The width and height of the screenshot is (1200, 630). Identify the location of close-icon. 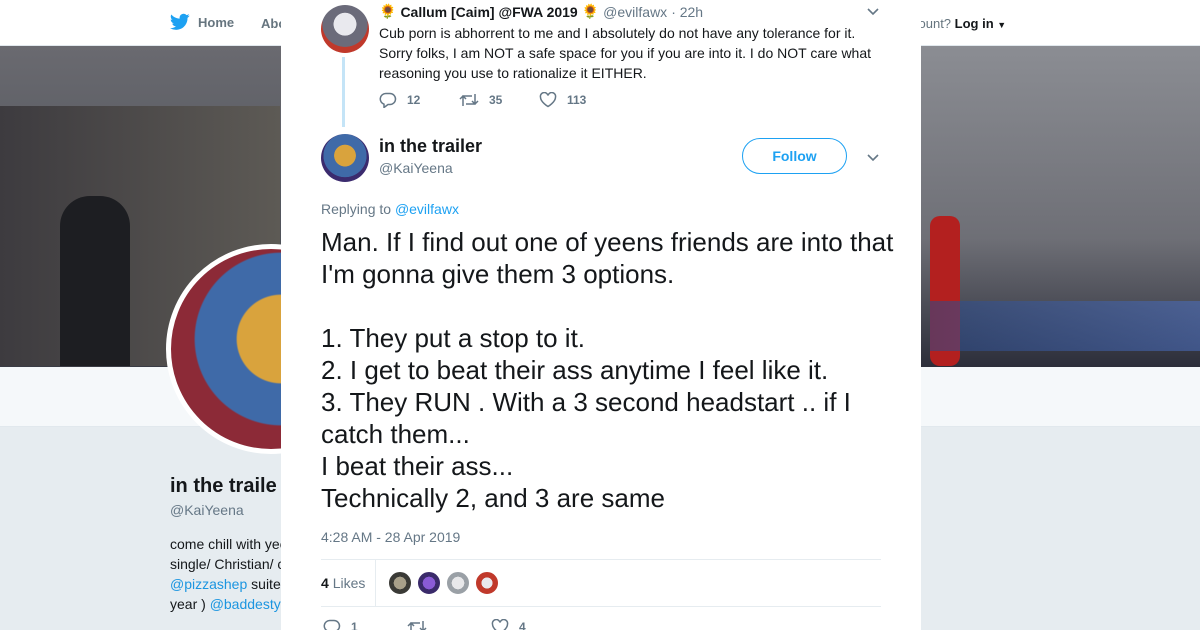
(1166, 24).